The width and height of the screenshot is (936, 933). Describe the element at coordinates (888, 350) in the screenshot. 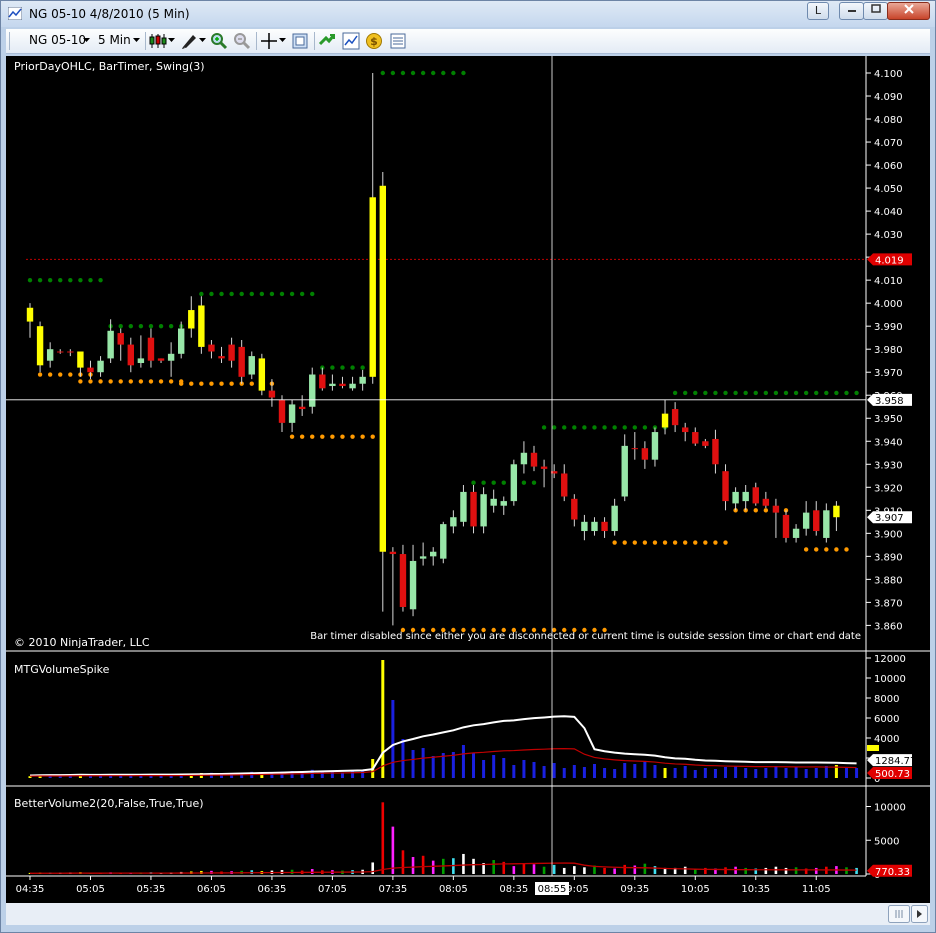

I see `price-tick-label: 3.980` at that location.